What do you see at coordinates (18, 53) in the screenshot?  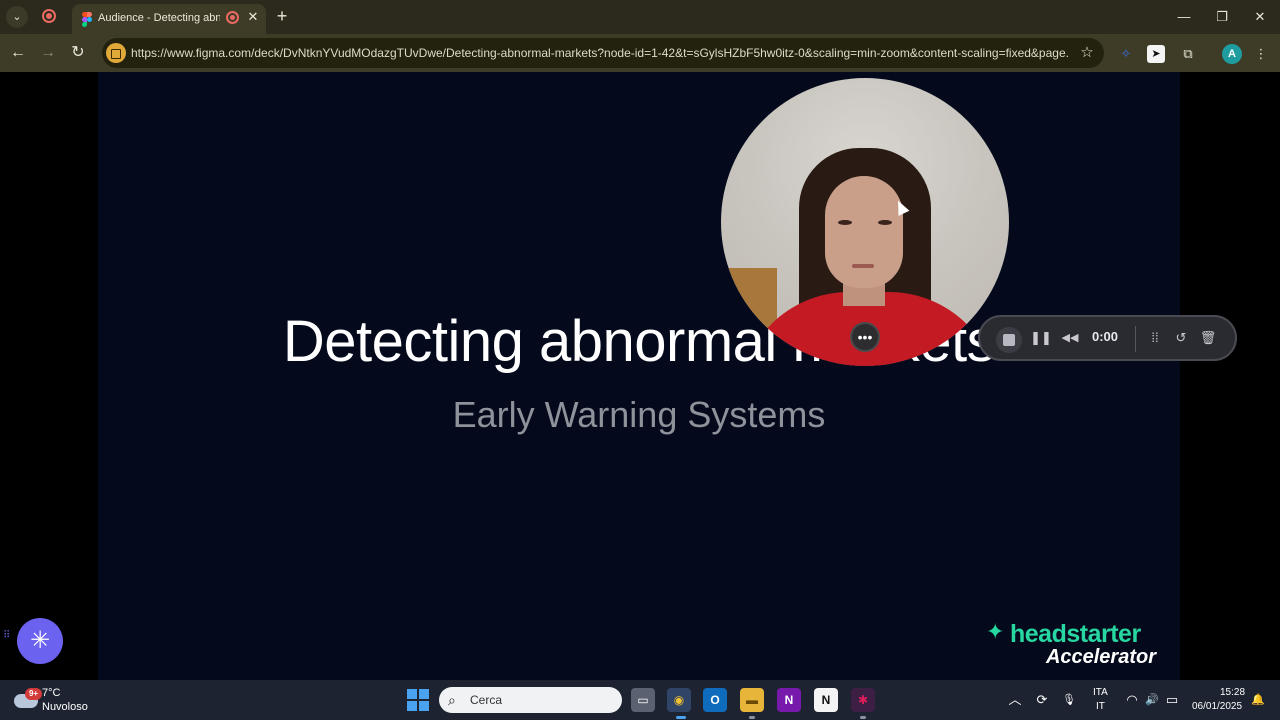 I see `back-button: ←` at bounding box center [18, 53].